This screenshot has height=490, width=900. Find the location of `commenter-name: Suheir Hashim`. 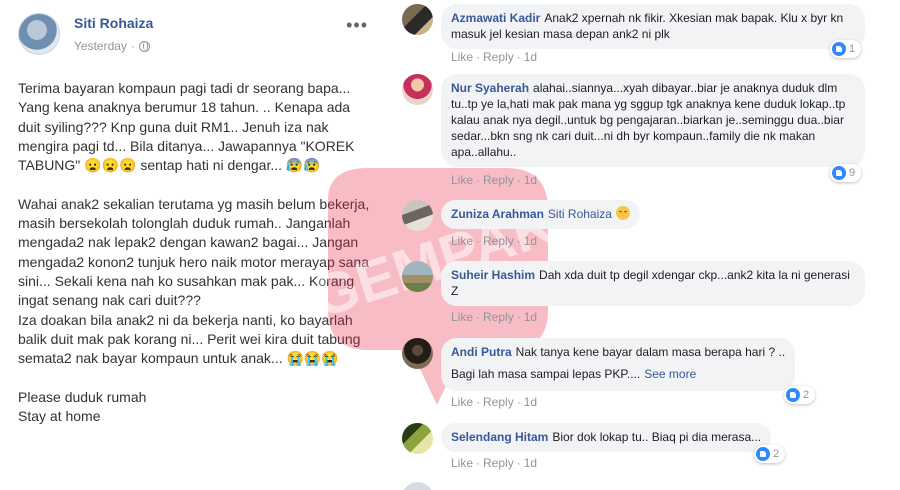

commenter-name: Suheir Hashim is located at coordinates (493, 275).